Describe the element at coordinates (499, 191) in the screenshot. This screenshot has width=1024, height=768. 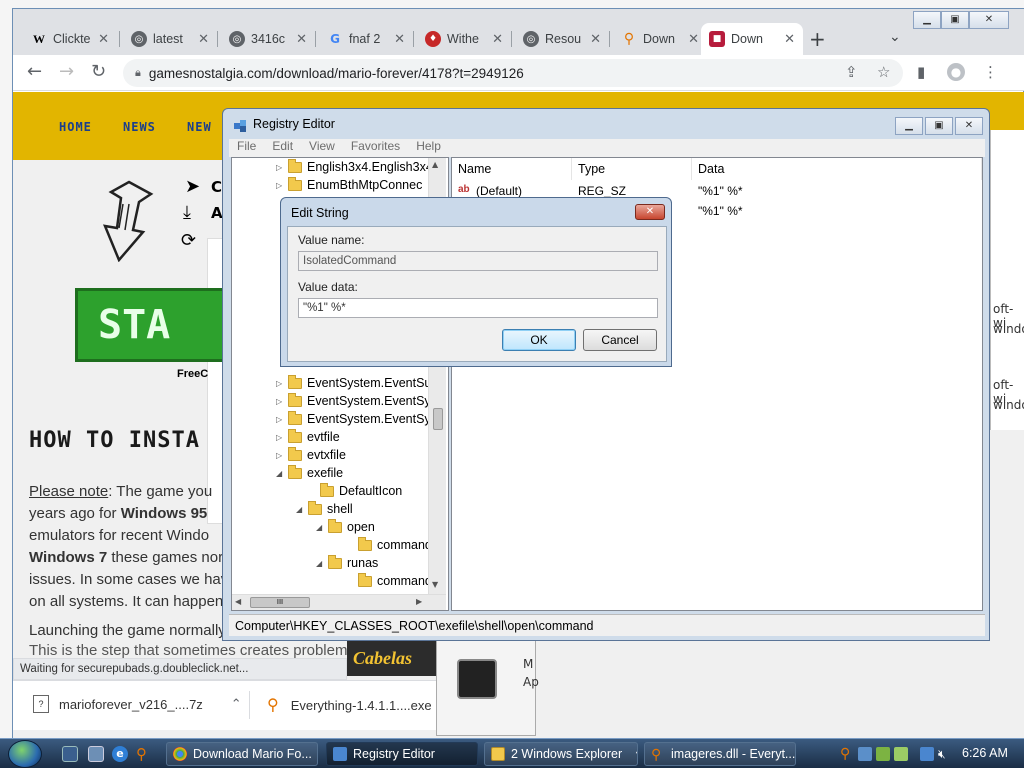
I see `value-name: (Default)` at that location.